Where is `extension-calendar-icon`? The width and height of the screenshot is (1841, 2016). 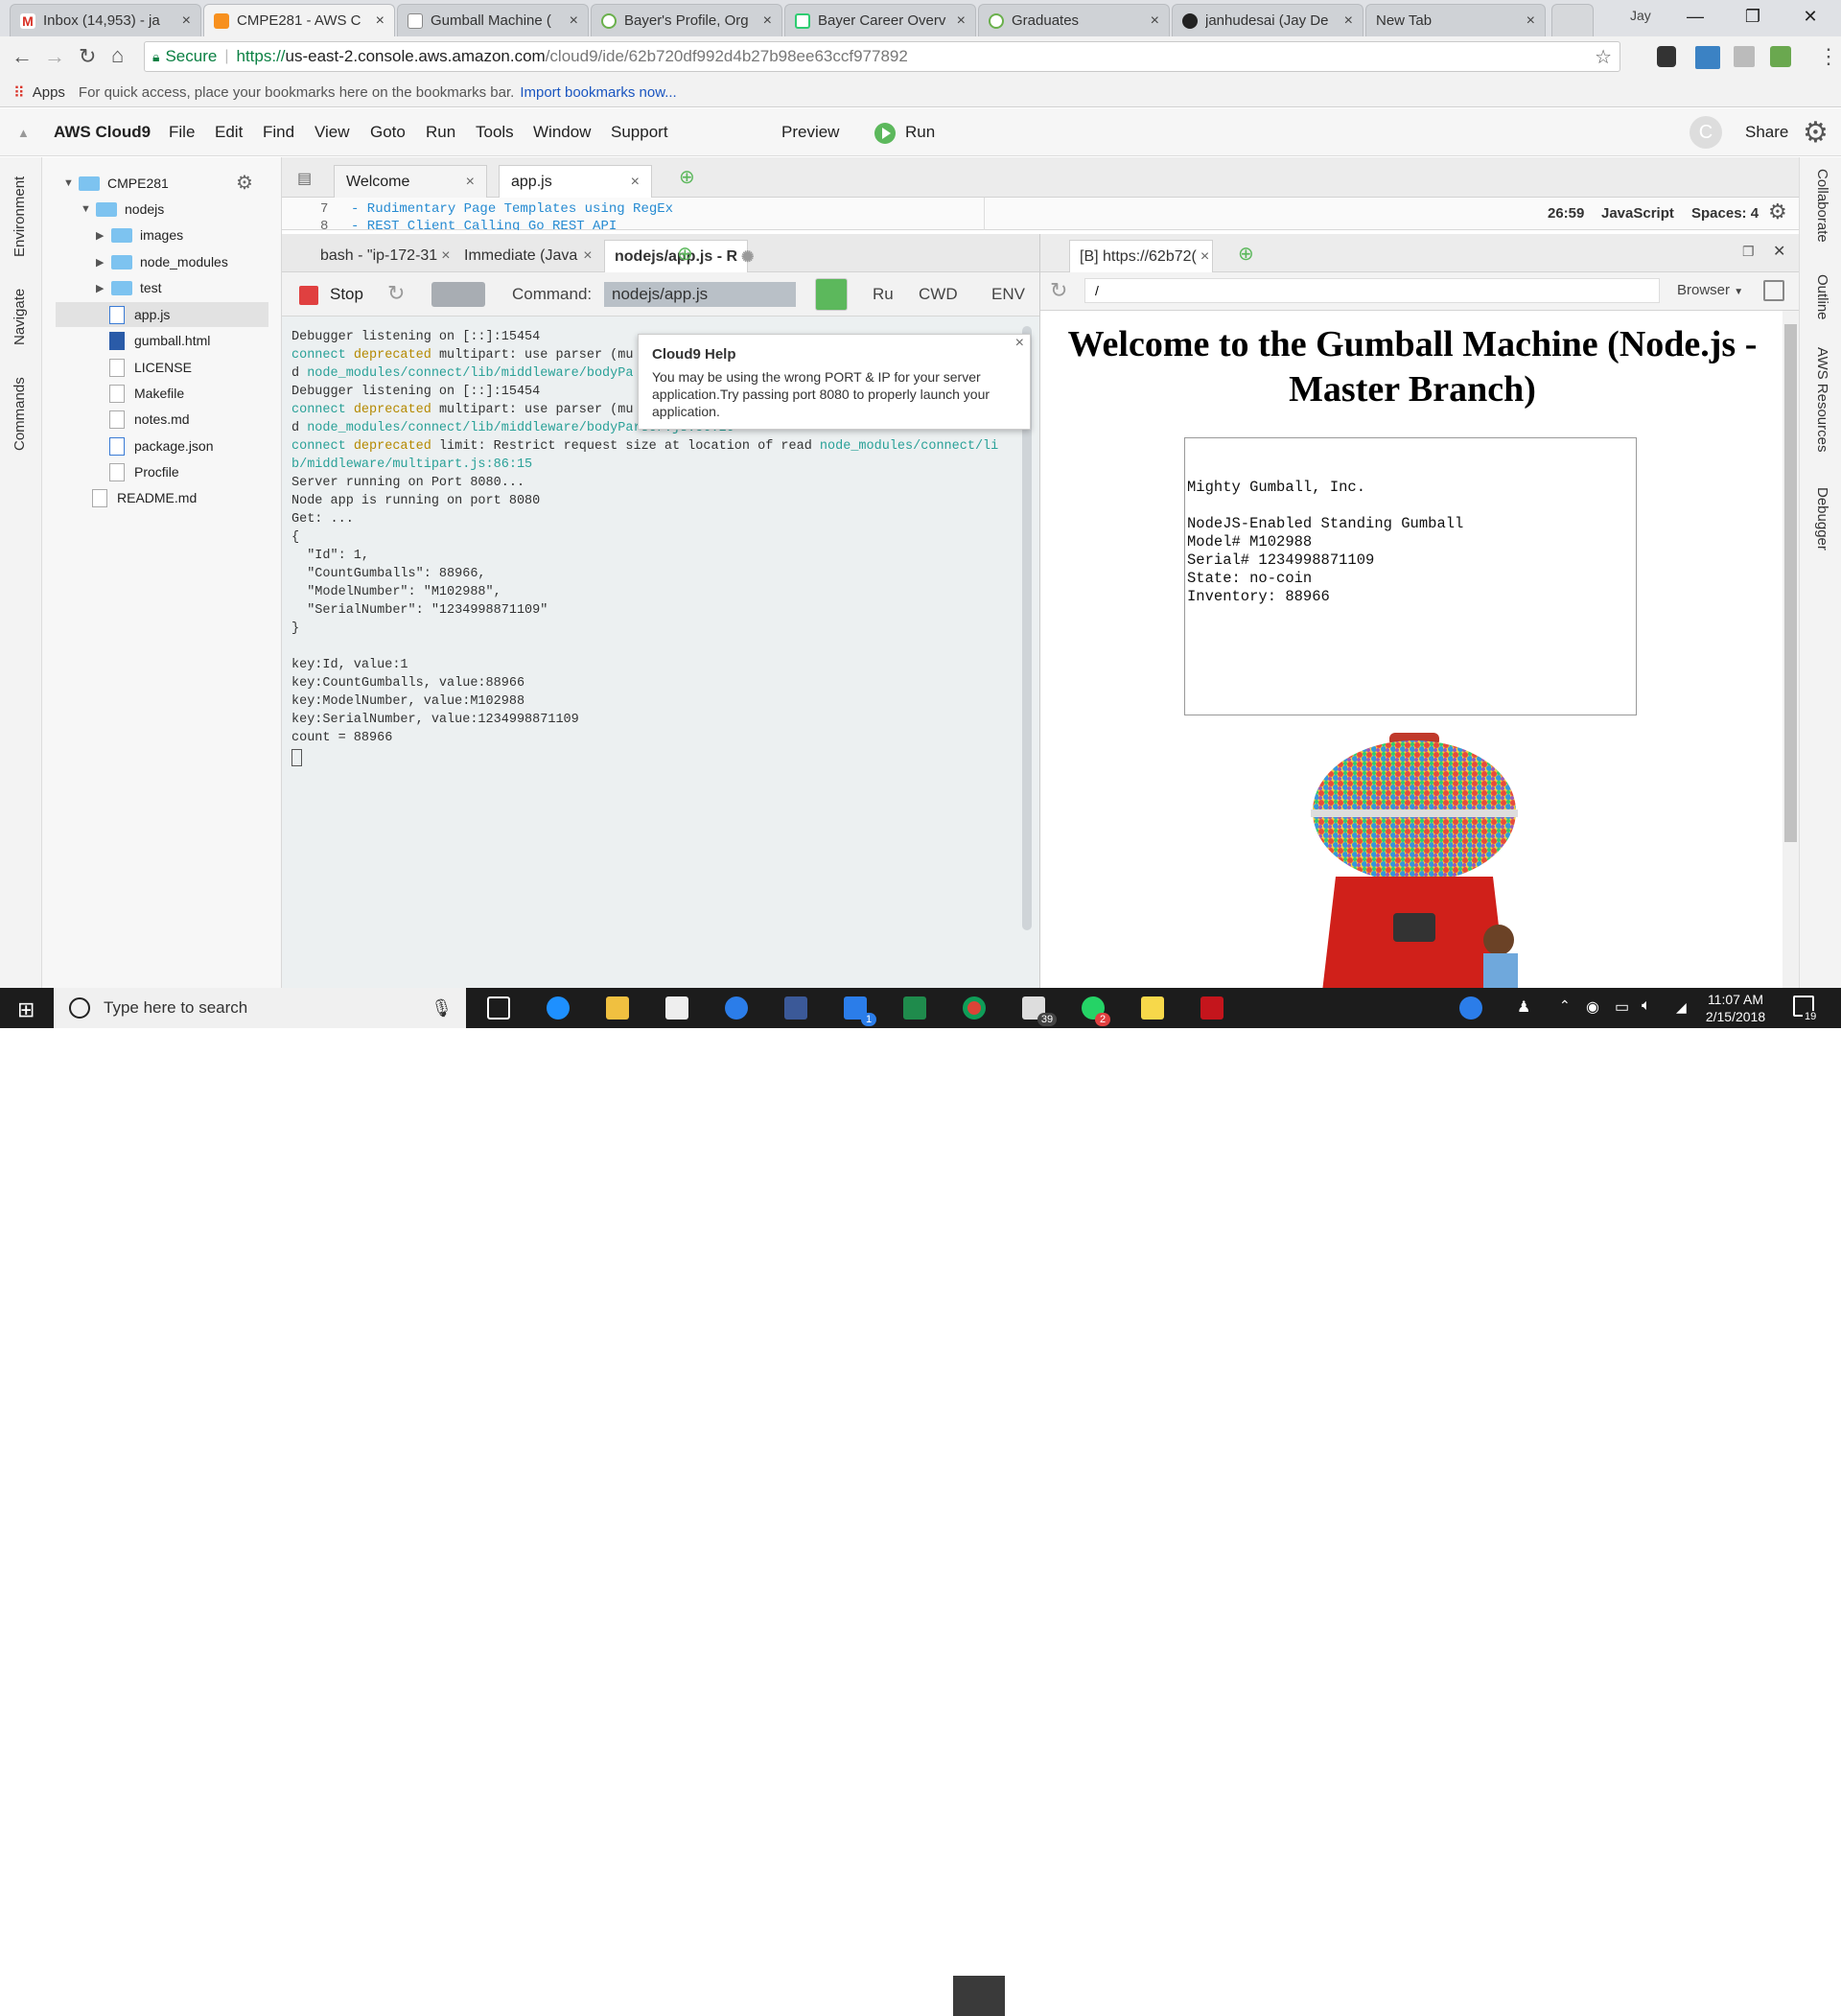 extension-calendar-icon is located at coordinates (1707, 57).